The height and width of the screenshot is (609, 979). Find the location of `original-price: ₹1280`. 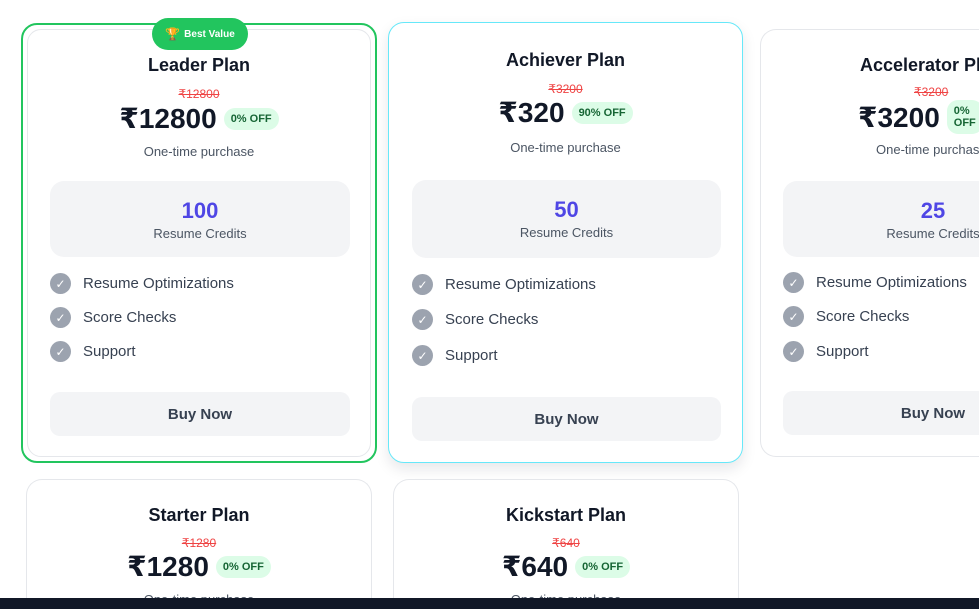

original-price: ₹1280 is located at coordinates (199, 543).